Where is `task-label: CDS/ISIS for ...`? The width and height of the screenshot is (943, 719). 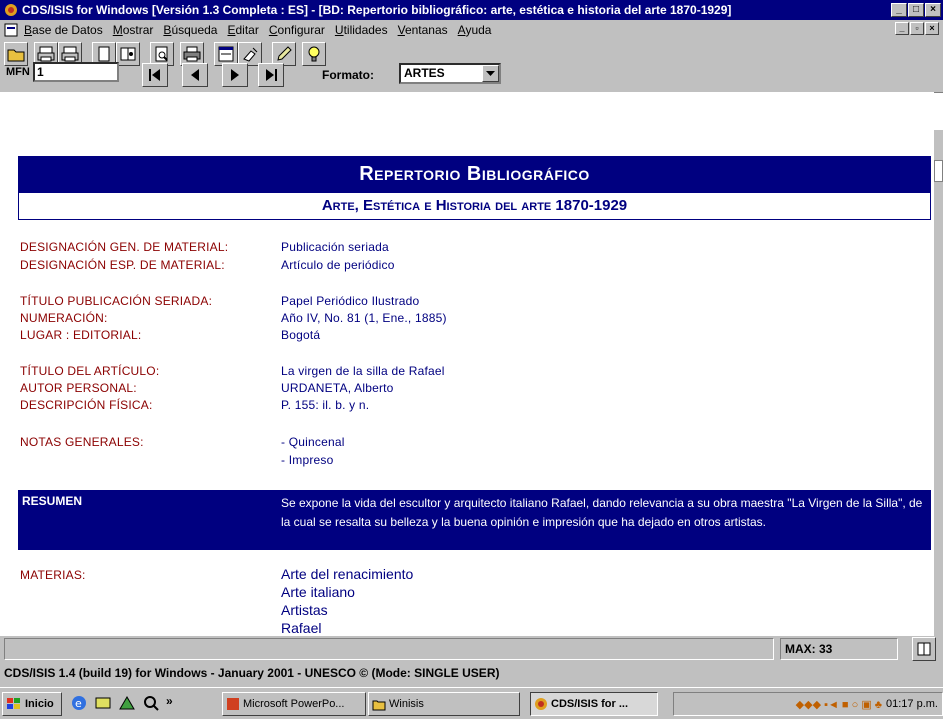
task-label: CDS/ISIS for ... is located at coordinates (590, 704).